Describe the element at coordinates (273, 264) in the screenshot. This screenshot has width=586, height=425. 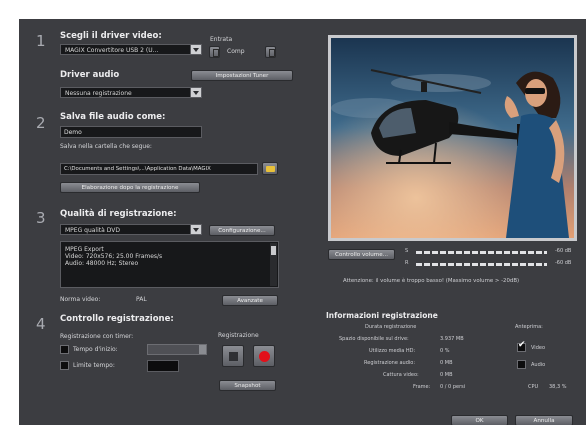
I see `info-scrollbar` at that location.